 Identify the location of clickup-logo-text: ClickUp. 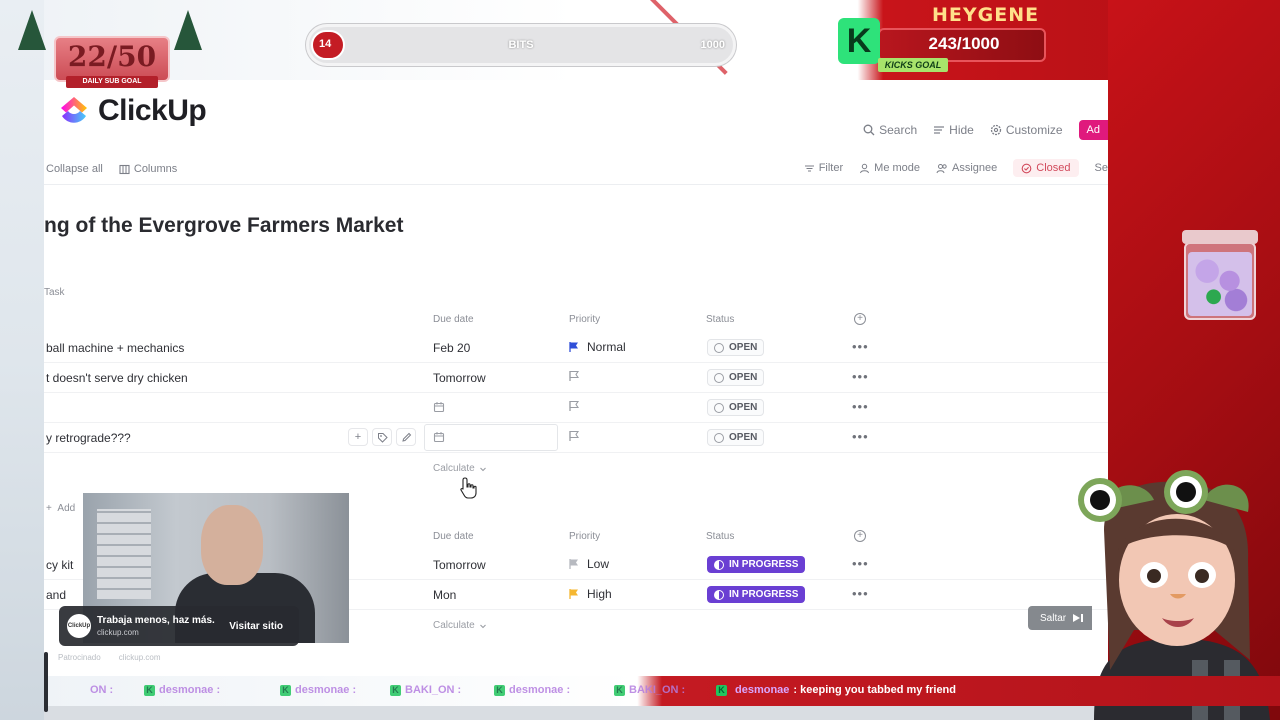
(152, 110).